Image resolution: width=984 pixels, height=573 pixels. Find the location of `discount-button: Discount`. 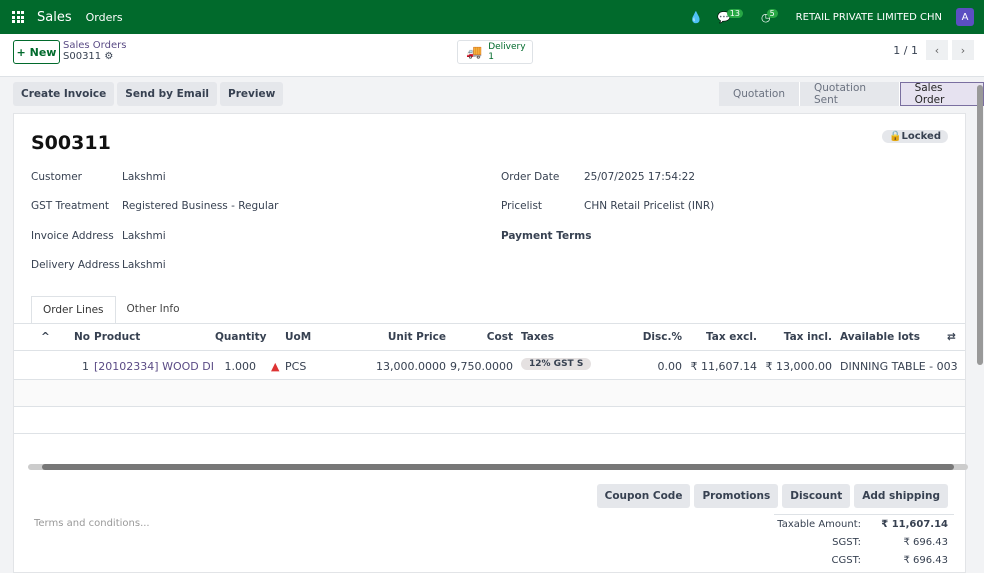

discount-button: Discount is located at coordinates (816, 496).